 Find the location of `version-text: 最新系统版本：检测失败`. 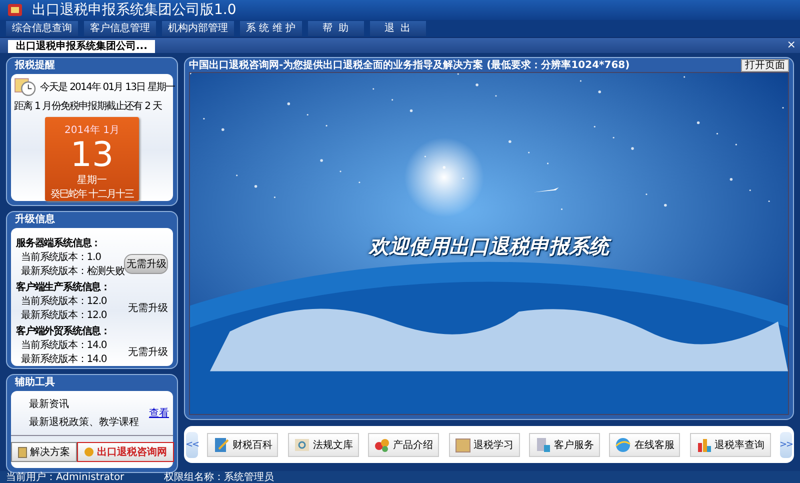

version-text: 最新系统版本：检测失败 is located at coordinates (72, 271).